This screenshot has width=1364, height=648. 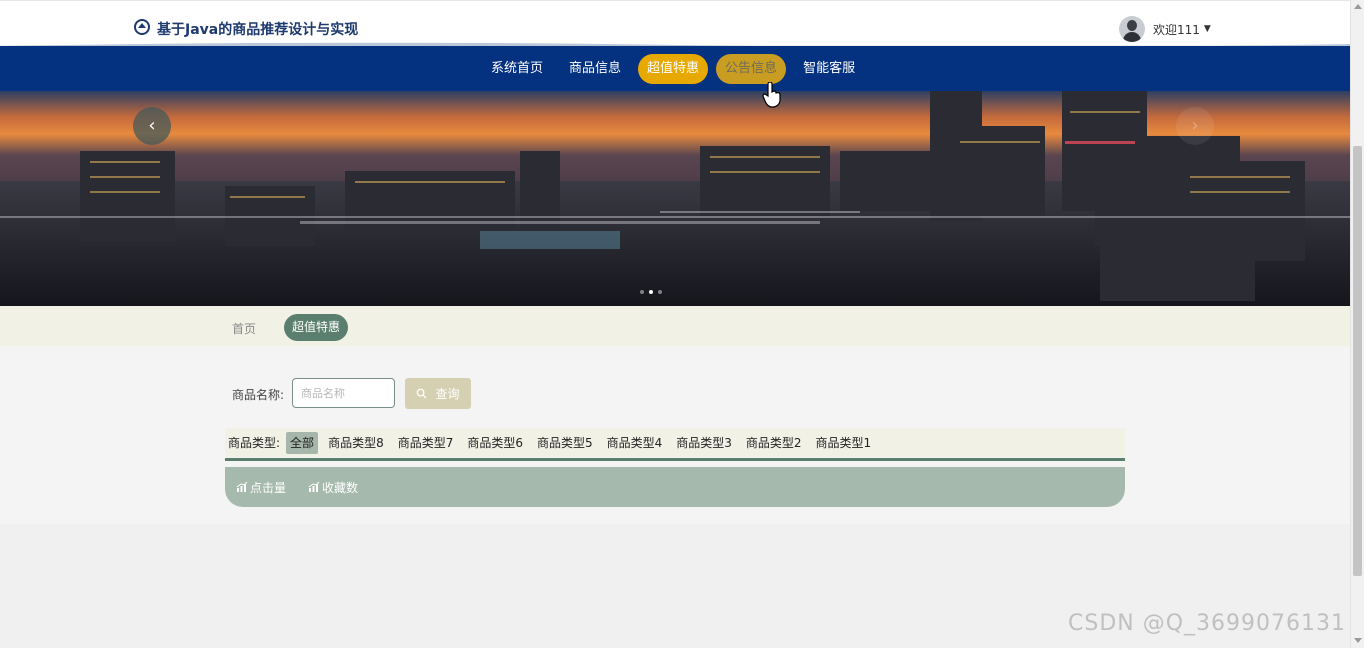 What do you see at coordinates (704, 443) in the screenshot?
I see `type-filter-item: 商品类型3` at bounding box center [704, 443].